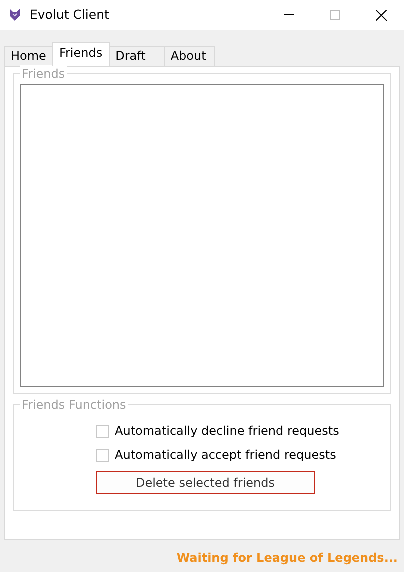  I want to click on tab: About, so click(190, 56).